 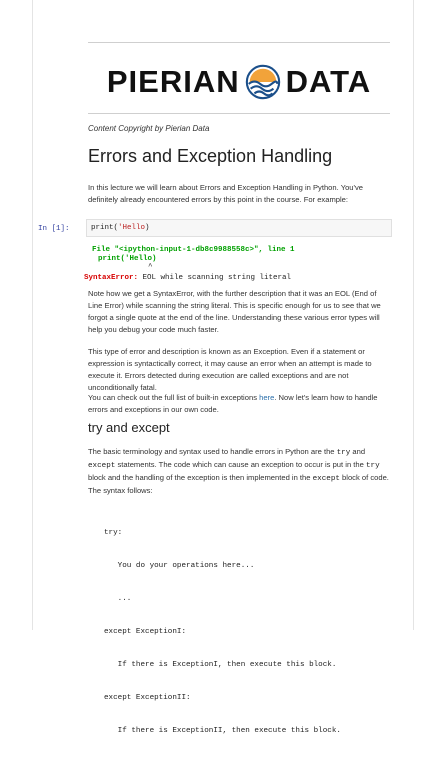 I want to click on traceback-line-label: , line, so click(x=274, y=250).